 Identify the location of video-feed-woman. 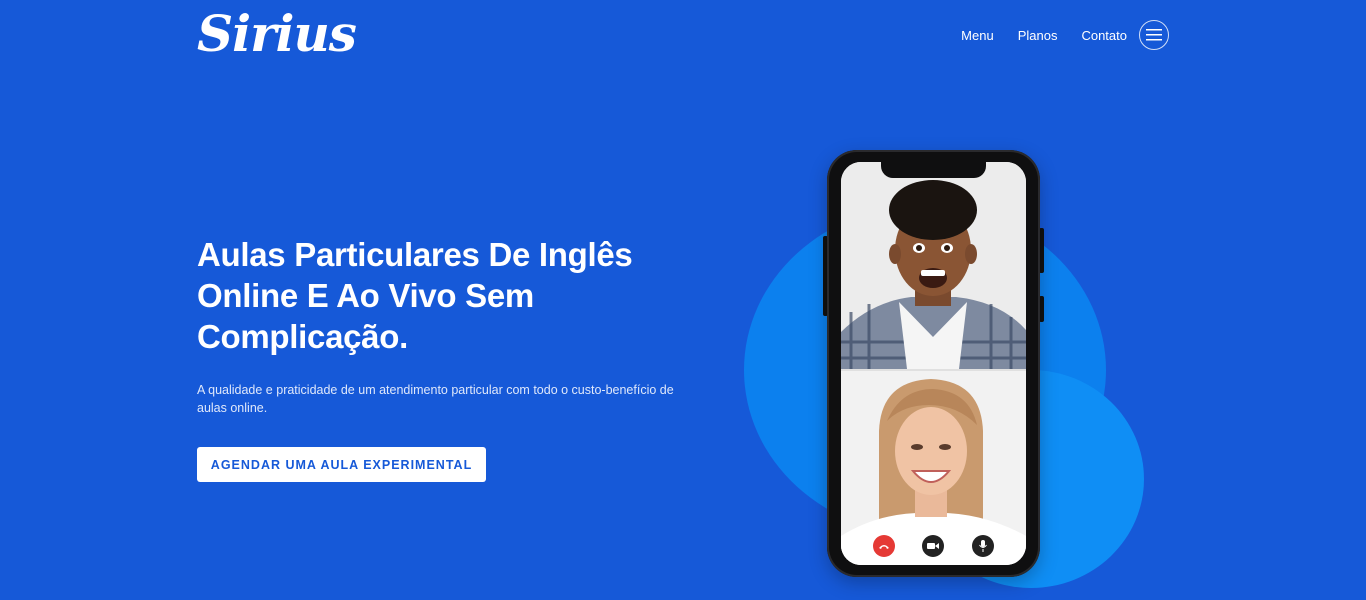
(933, 467).